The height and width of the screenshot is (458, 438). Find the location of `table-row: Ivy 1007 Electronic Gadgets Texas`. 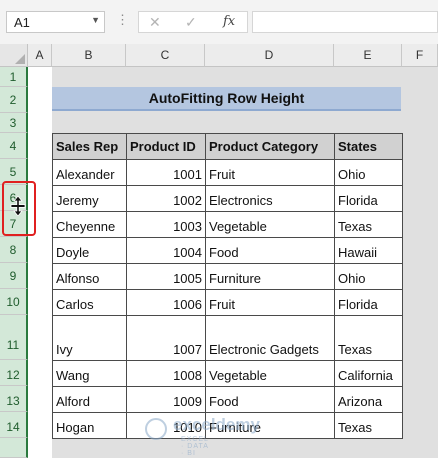

table-row: Ivy 1007 Electronic Gadgets Texas is located at coordinates (227, 338).